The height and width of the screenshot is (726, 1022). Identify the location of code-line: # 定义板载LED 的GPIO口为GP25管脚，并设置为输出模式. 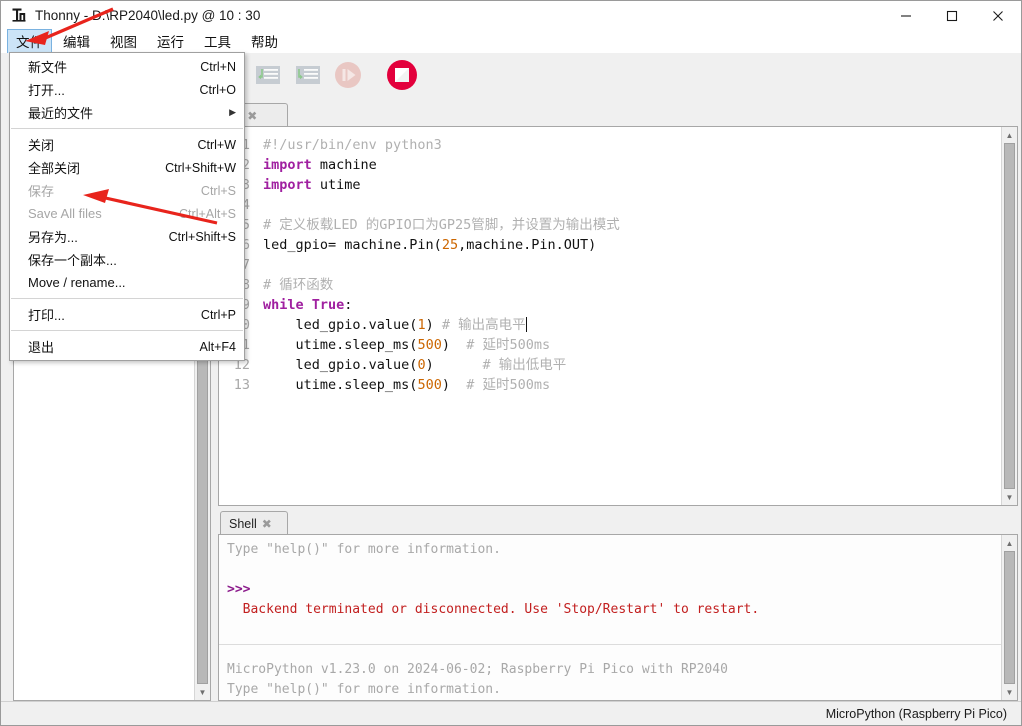
(632, 225).